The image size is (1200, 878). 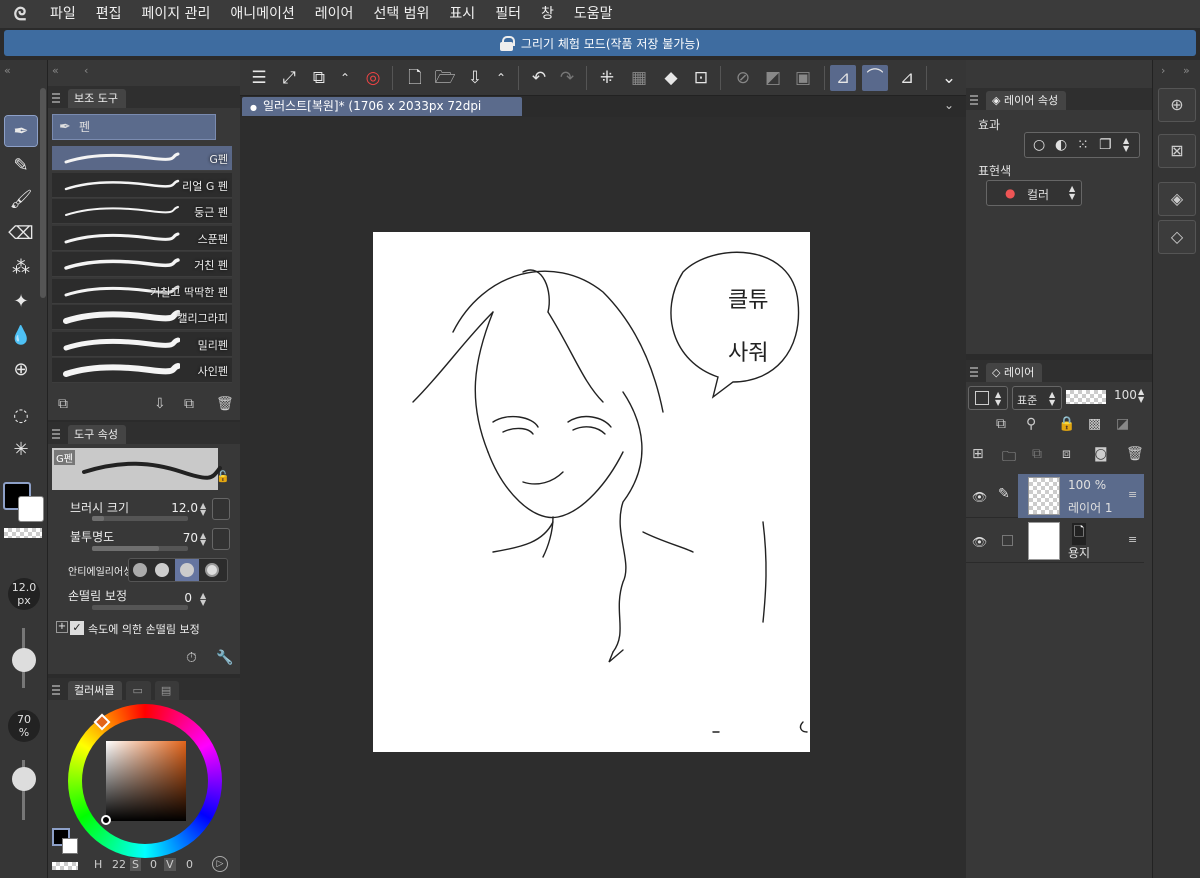 What do you see at coordinates (1083, 145) in the screenshot?
I see `tone-effect-icon: ⁙` at bounding box center [1083, 145].